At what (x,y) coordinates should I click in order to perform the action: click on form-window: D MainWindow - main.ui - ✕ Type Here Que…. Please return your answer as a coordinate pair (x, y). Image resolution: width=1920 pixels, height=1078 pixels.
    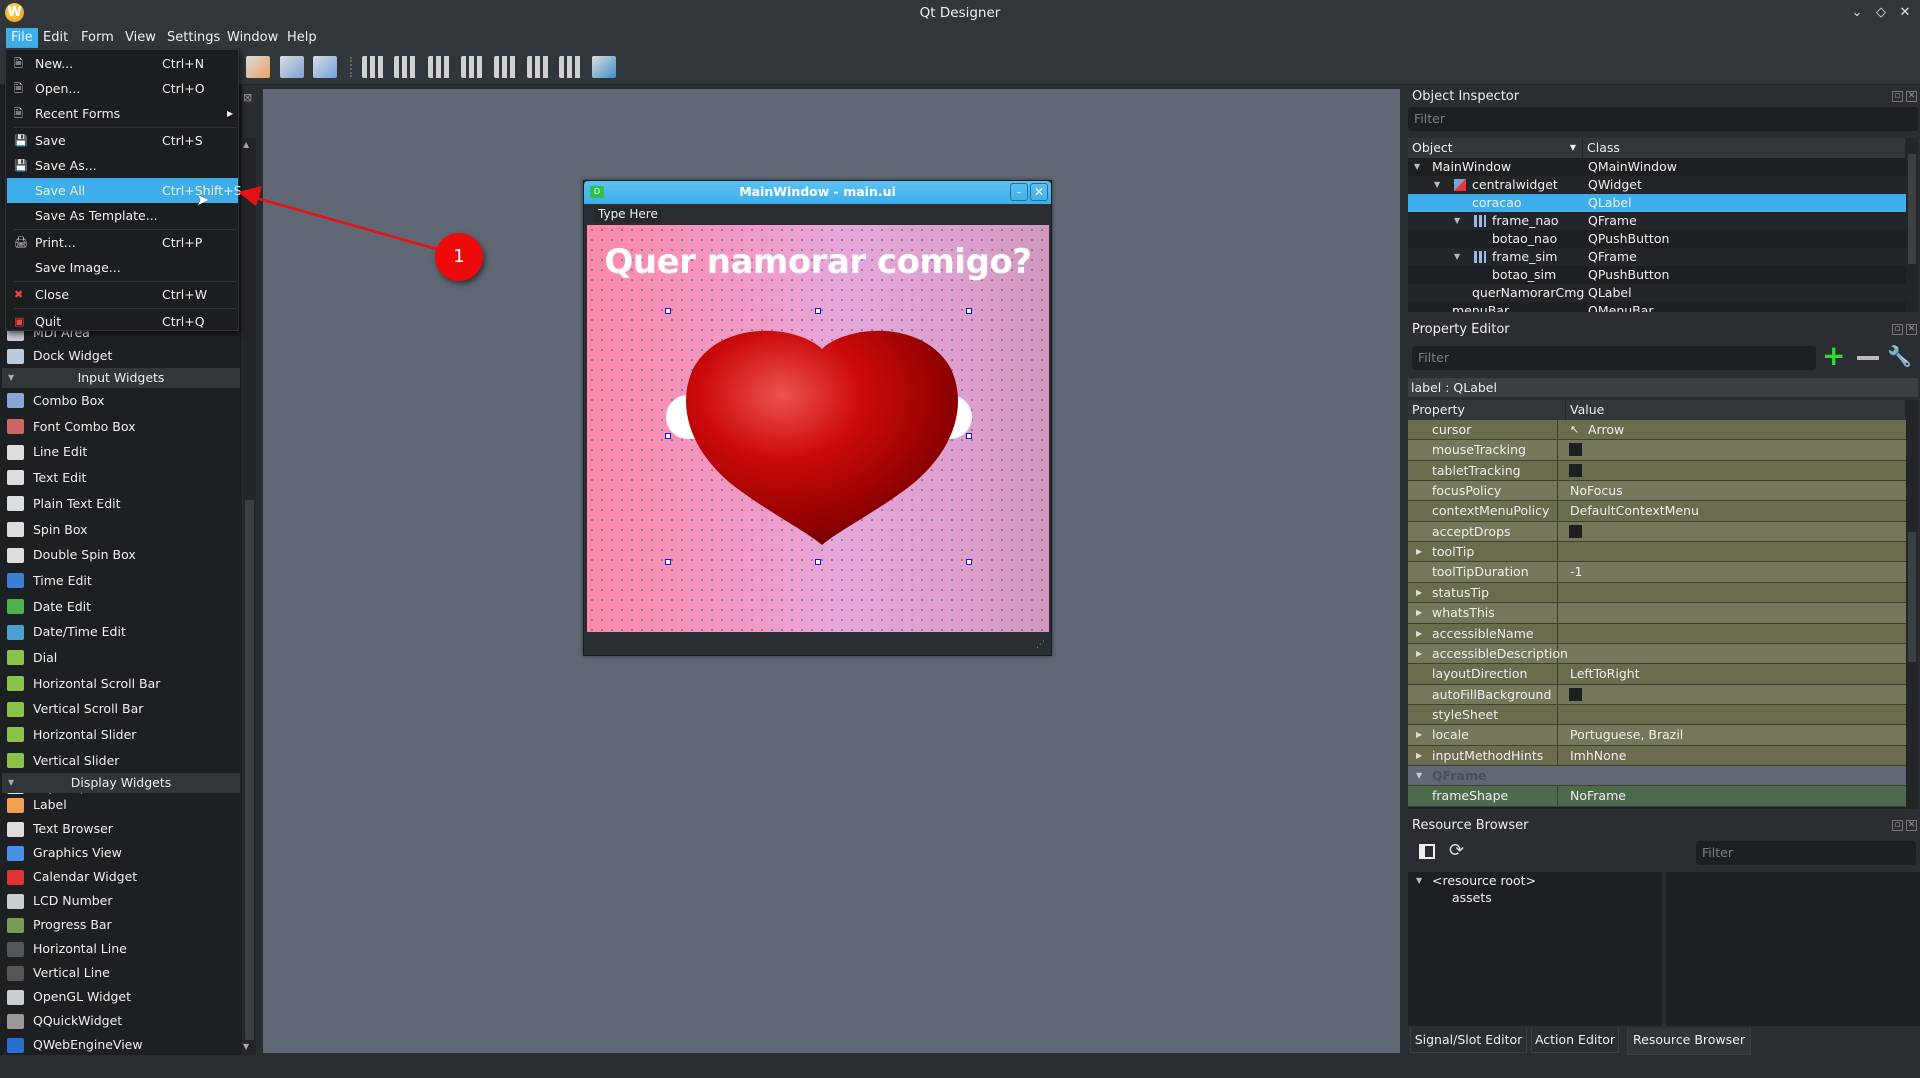
    Looking at the image, I should click on (817, 418).